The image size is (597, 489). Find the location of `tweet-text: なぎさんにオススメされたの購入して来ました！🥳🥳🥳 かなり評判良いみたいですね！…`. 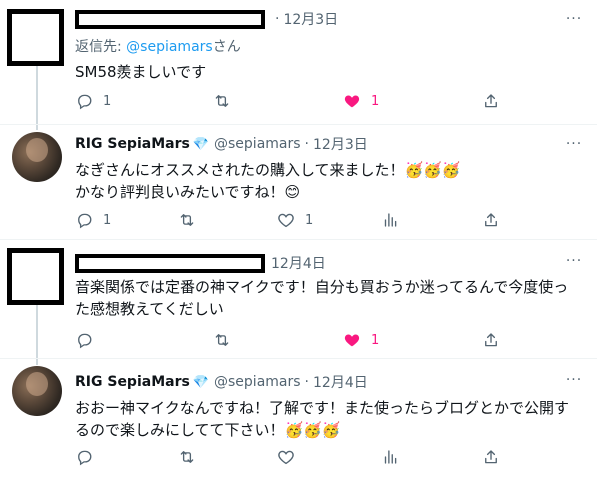

tweet-text: なぎさんにオススメされたの購入して来ました！🥳🥳🥳 かなり評判良いみたいですね！… is located at coordinates (330, 181).